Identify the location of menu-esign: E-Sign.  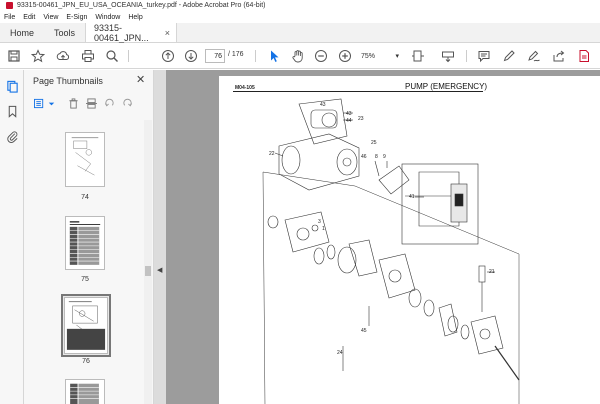
(76, 17).